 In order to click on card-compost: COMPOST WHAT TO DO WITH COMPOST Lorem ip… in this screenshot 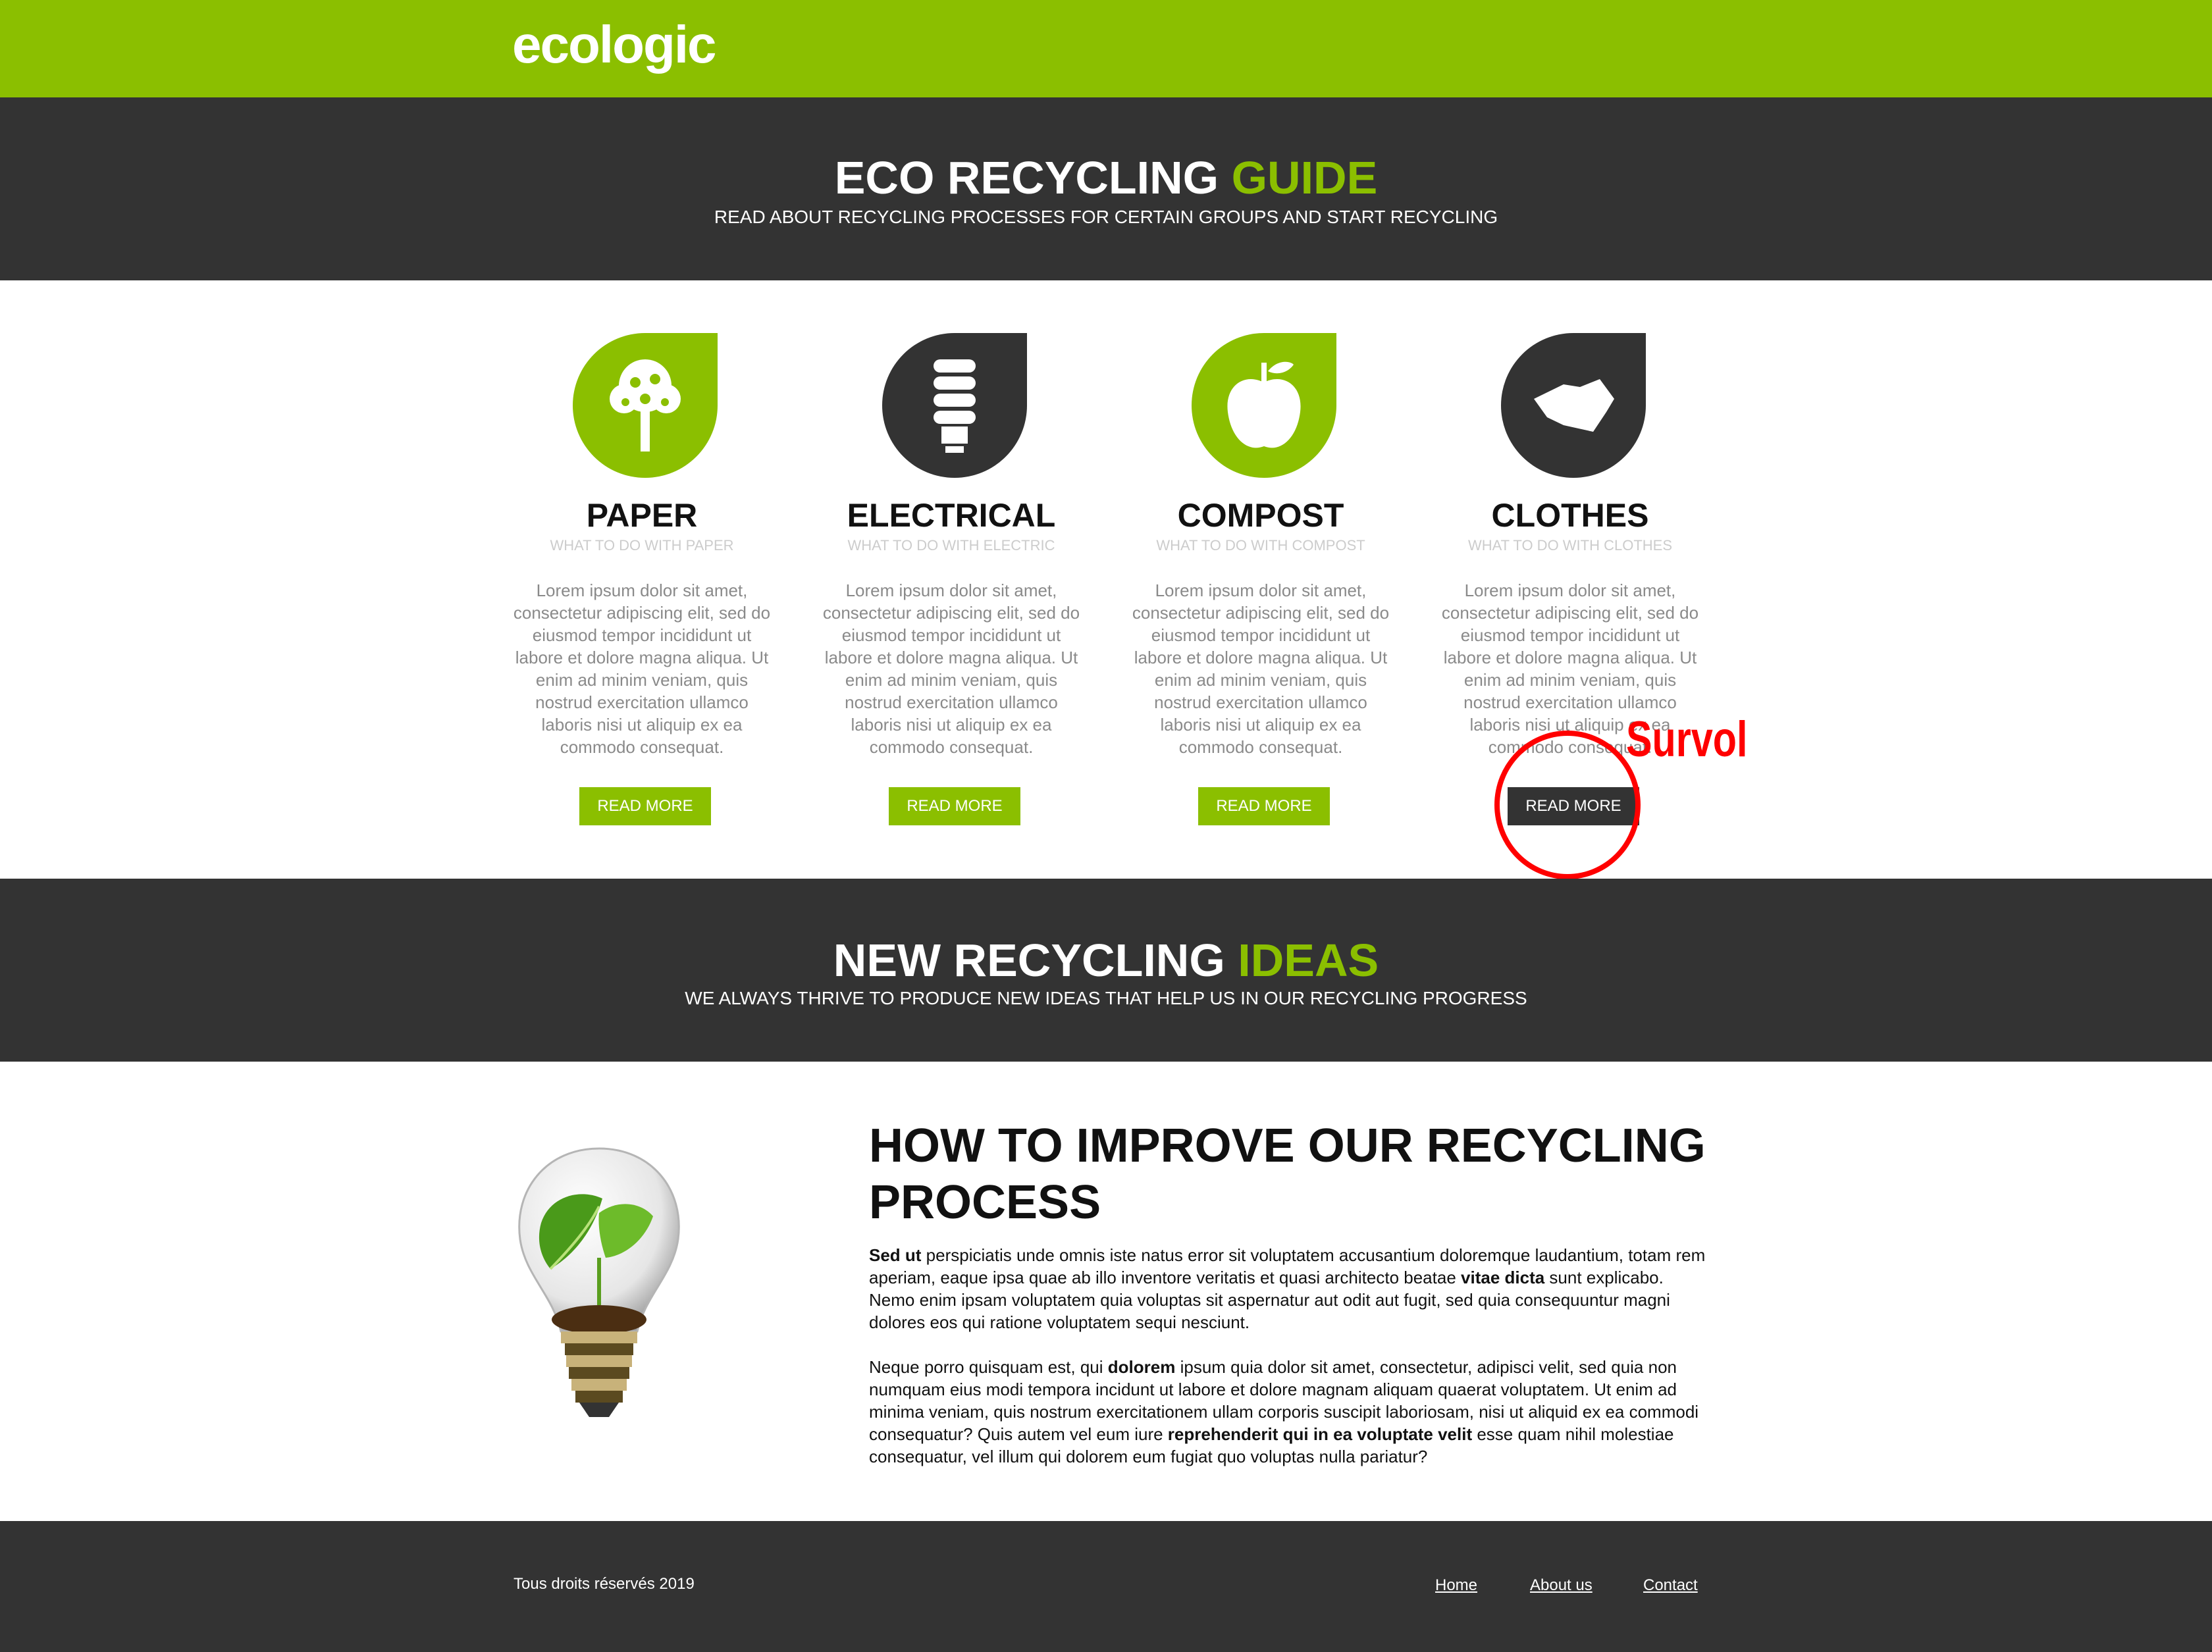, I will do `click(1260, 579)`.